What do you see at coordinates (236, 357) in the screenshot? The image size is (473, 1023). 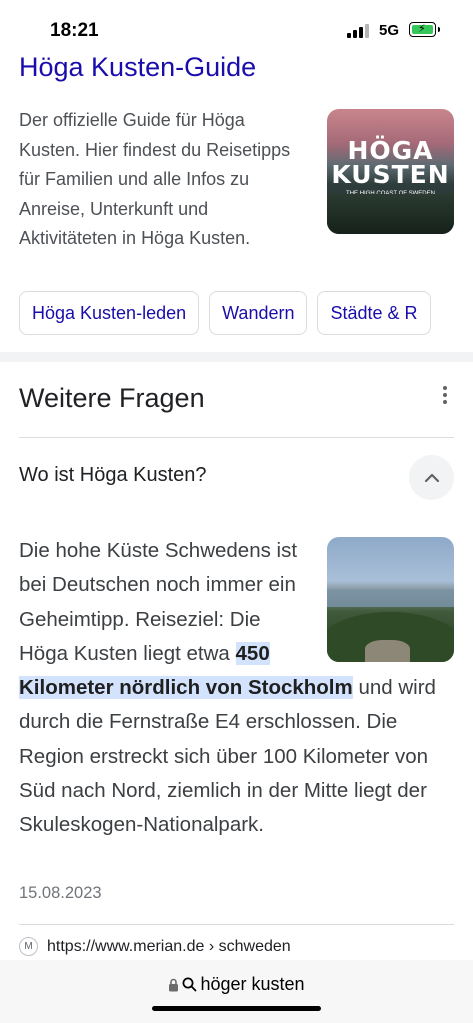 I see `section-divider` at bounding box center [236, 357].